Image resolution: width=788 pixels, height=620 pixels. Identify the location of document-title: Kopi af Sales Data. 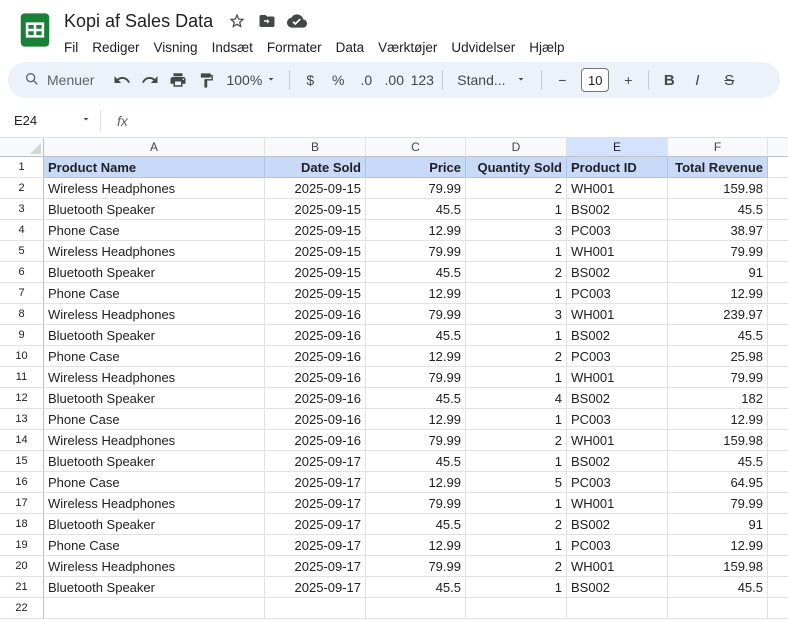
(138, 21).